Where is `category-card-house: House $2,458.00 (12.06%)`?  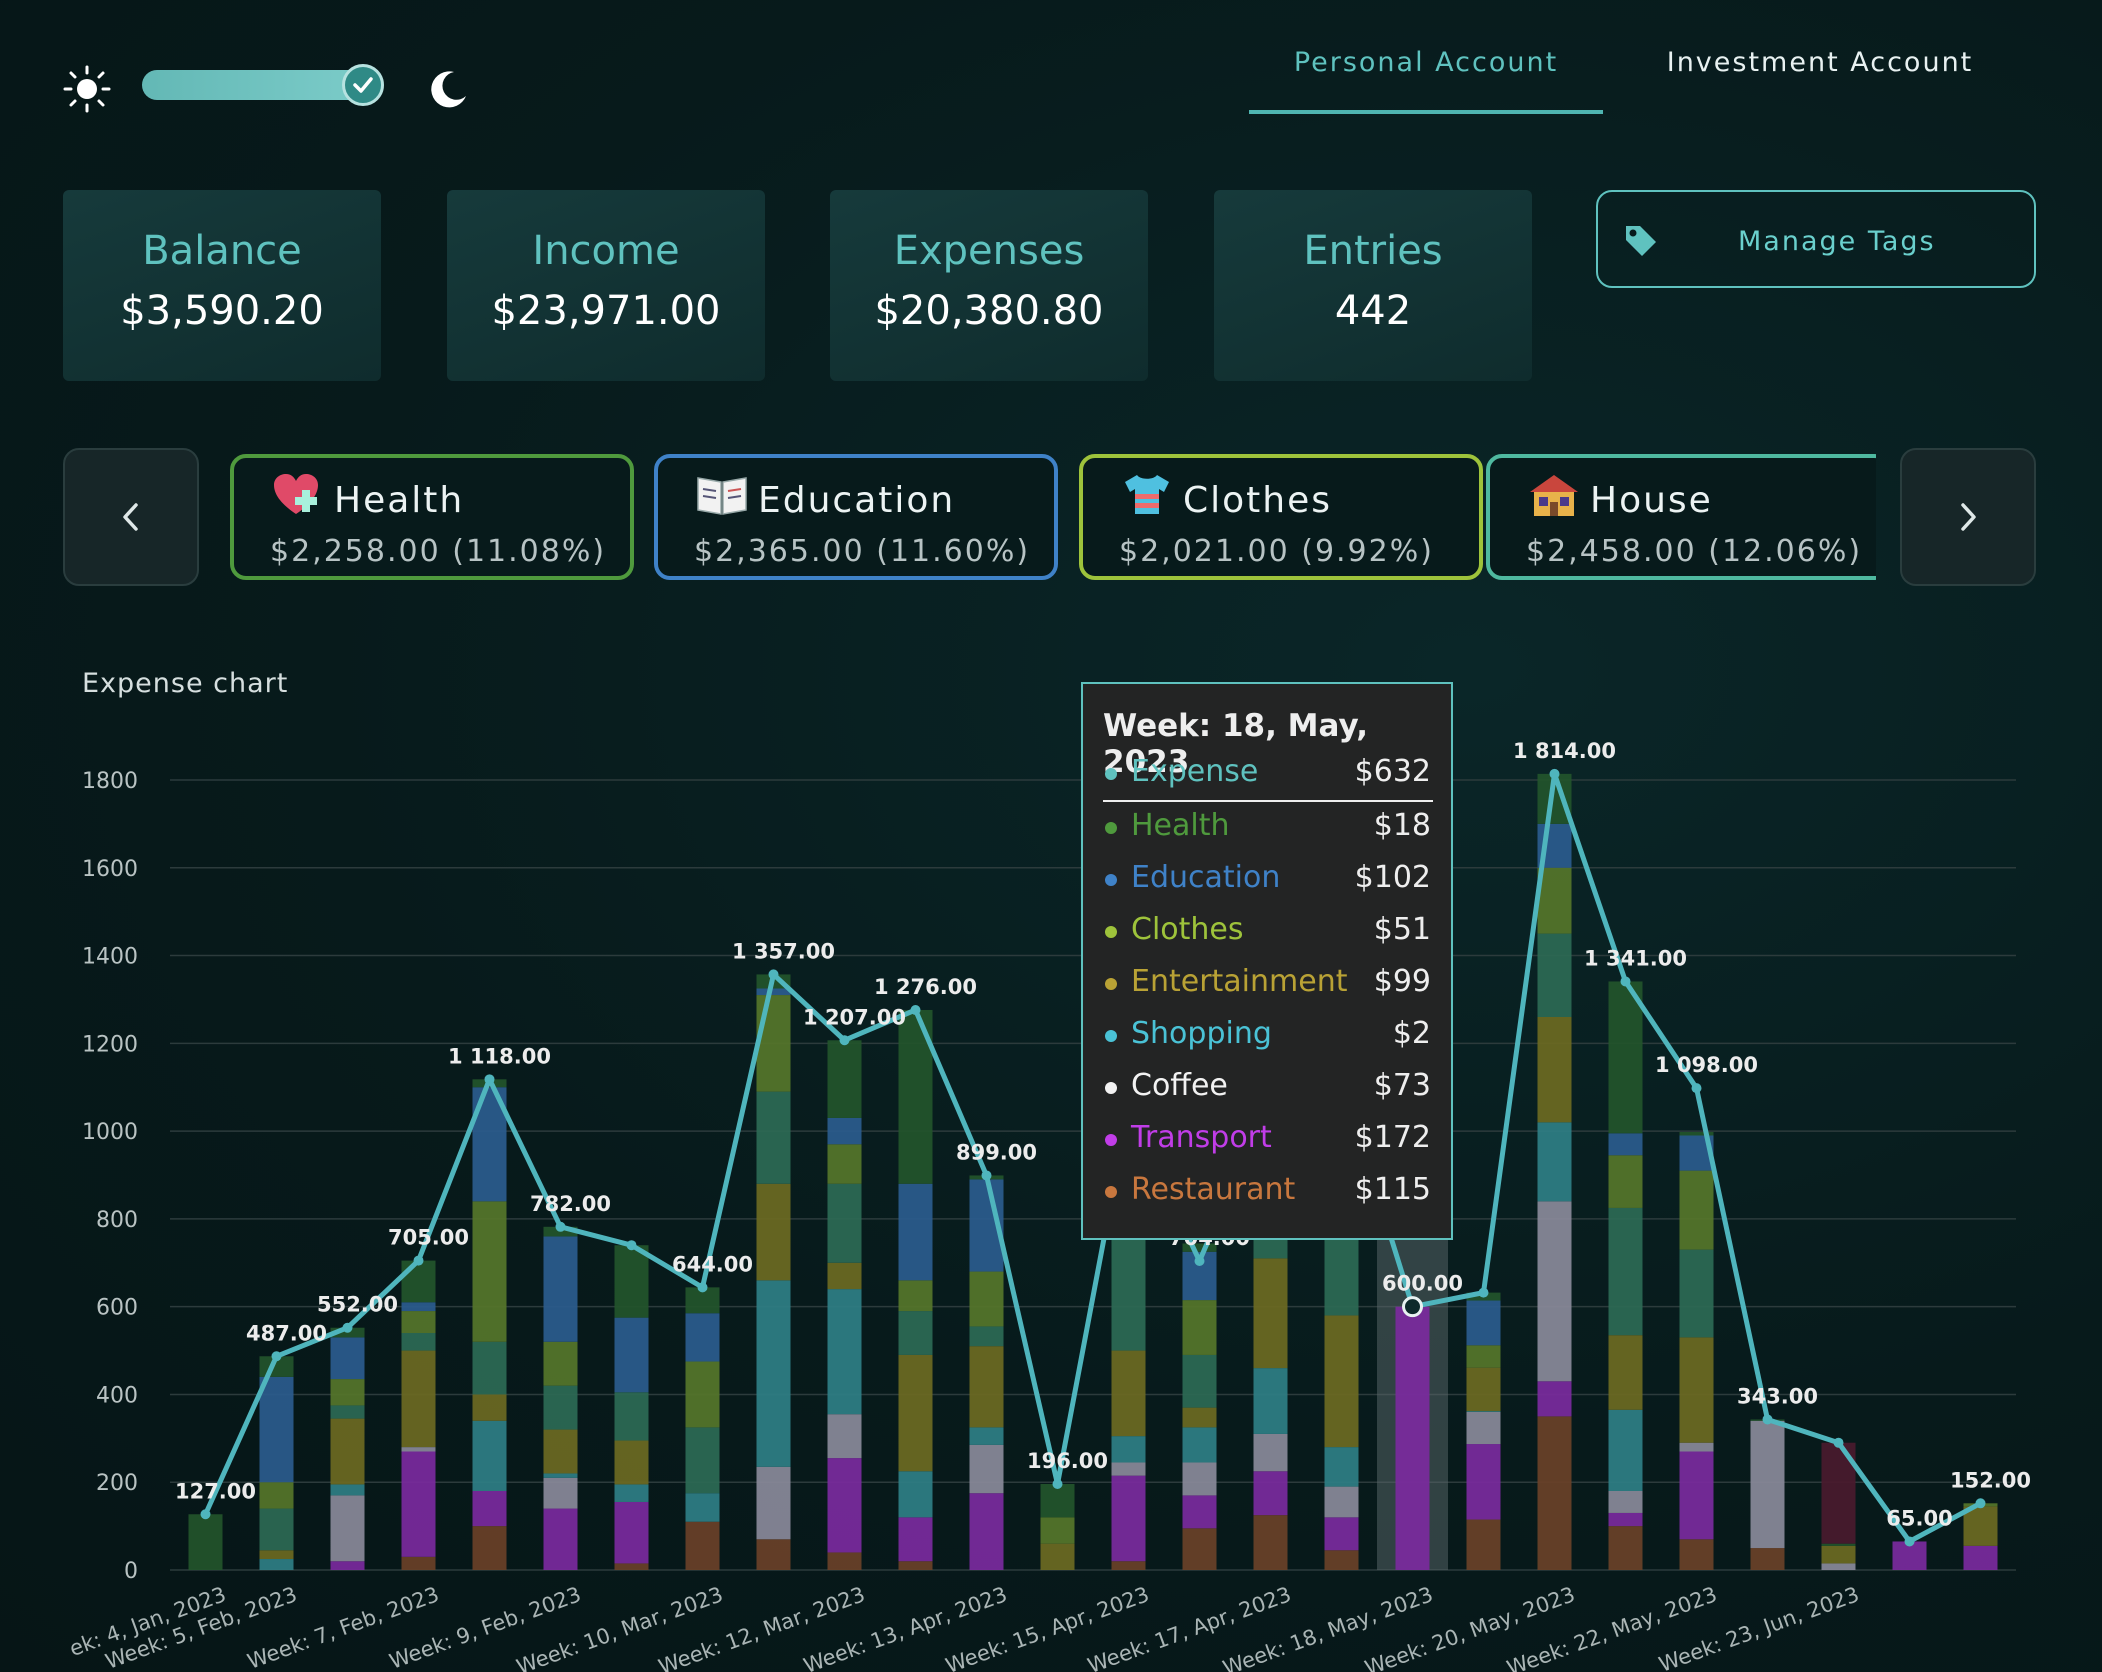
category-card-house: House $2,458.00 (12.06%) is located at coordinates (1681, 517).